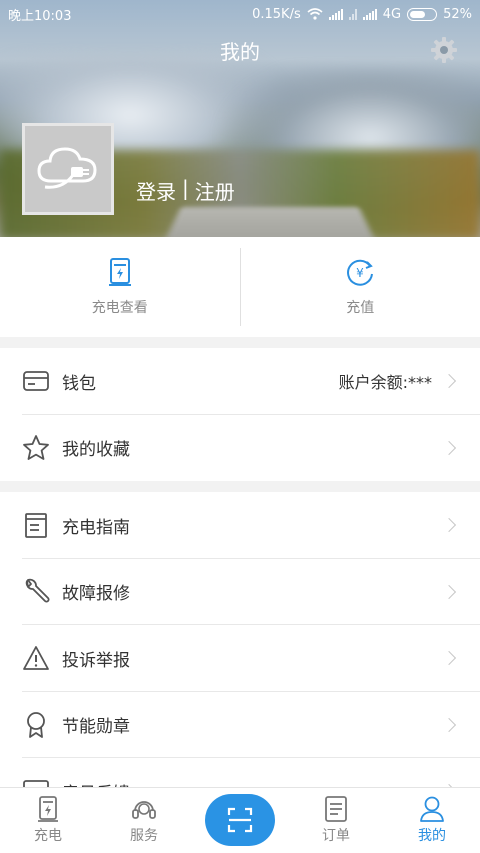 This screenshot has height=853, width=480. I want to click on menu-item-wallet: 钱包 账户余额:***, so click(240, 381).